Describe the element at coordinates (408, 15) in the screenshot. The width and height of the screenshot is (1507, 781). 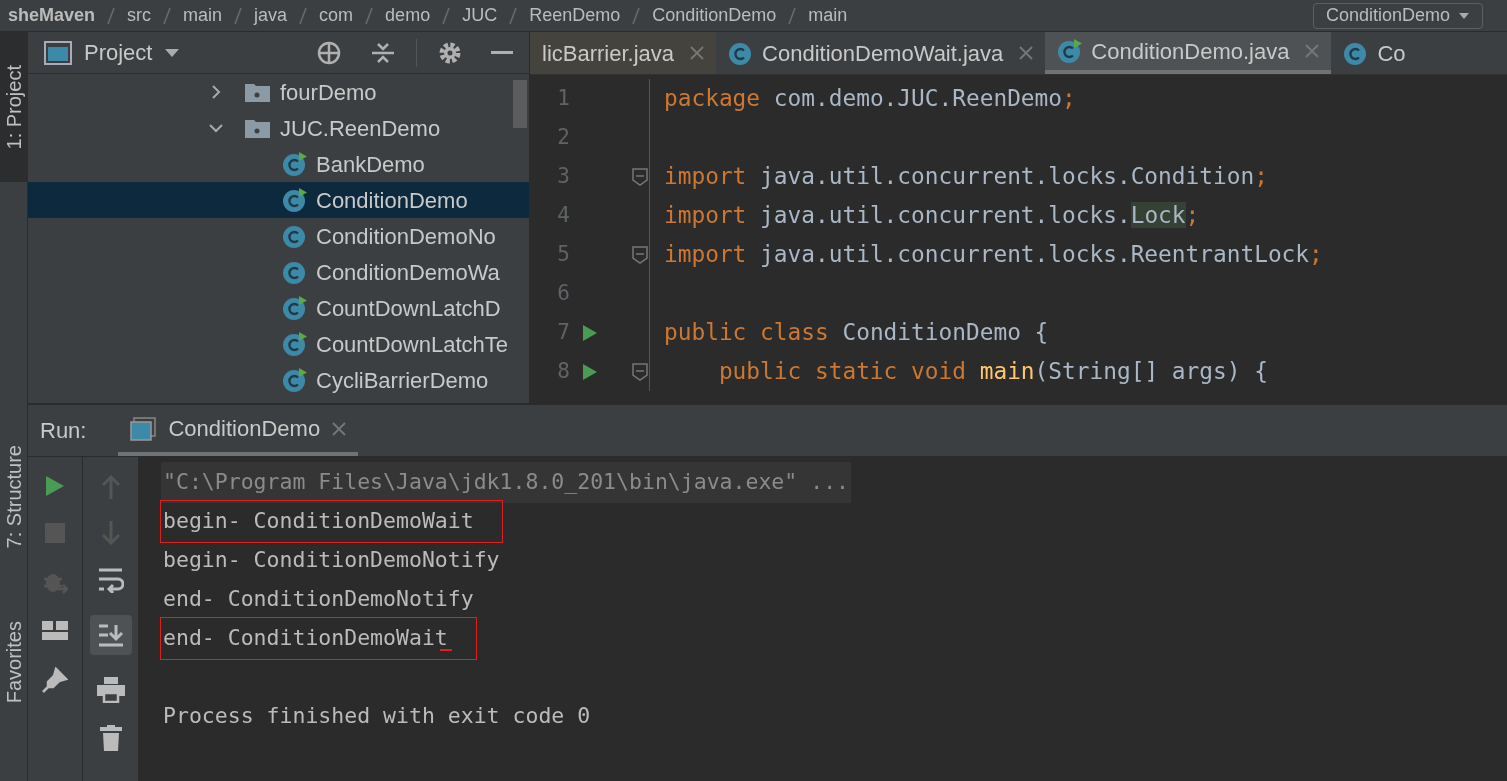
I see `breadcrumb-item: demo` at that location.